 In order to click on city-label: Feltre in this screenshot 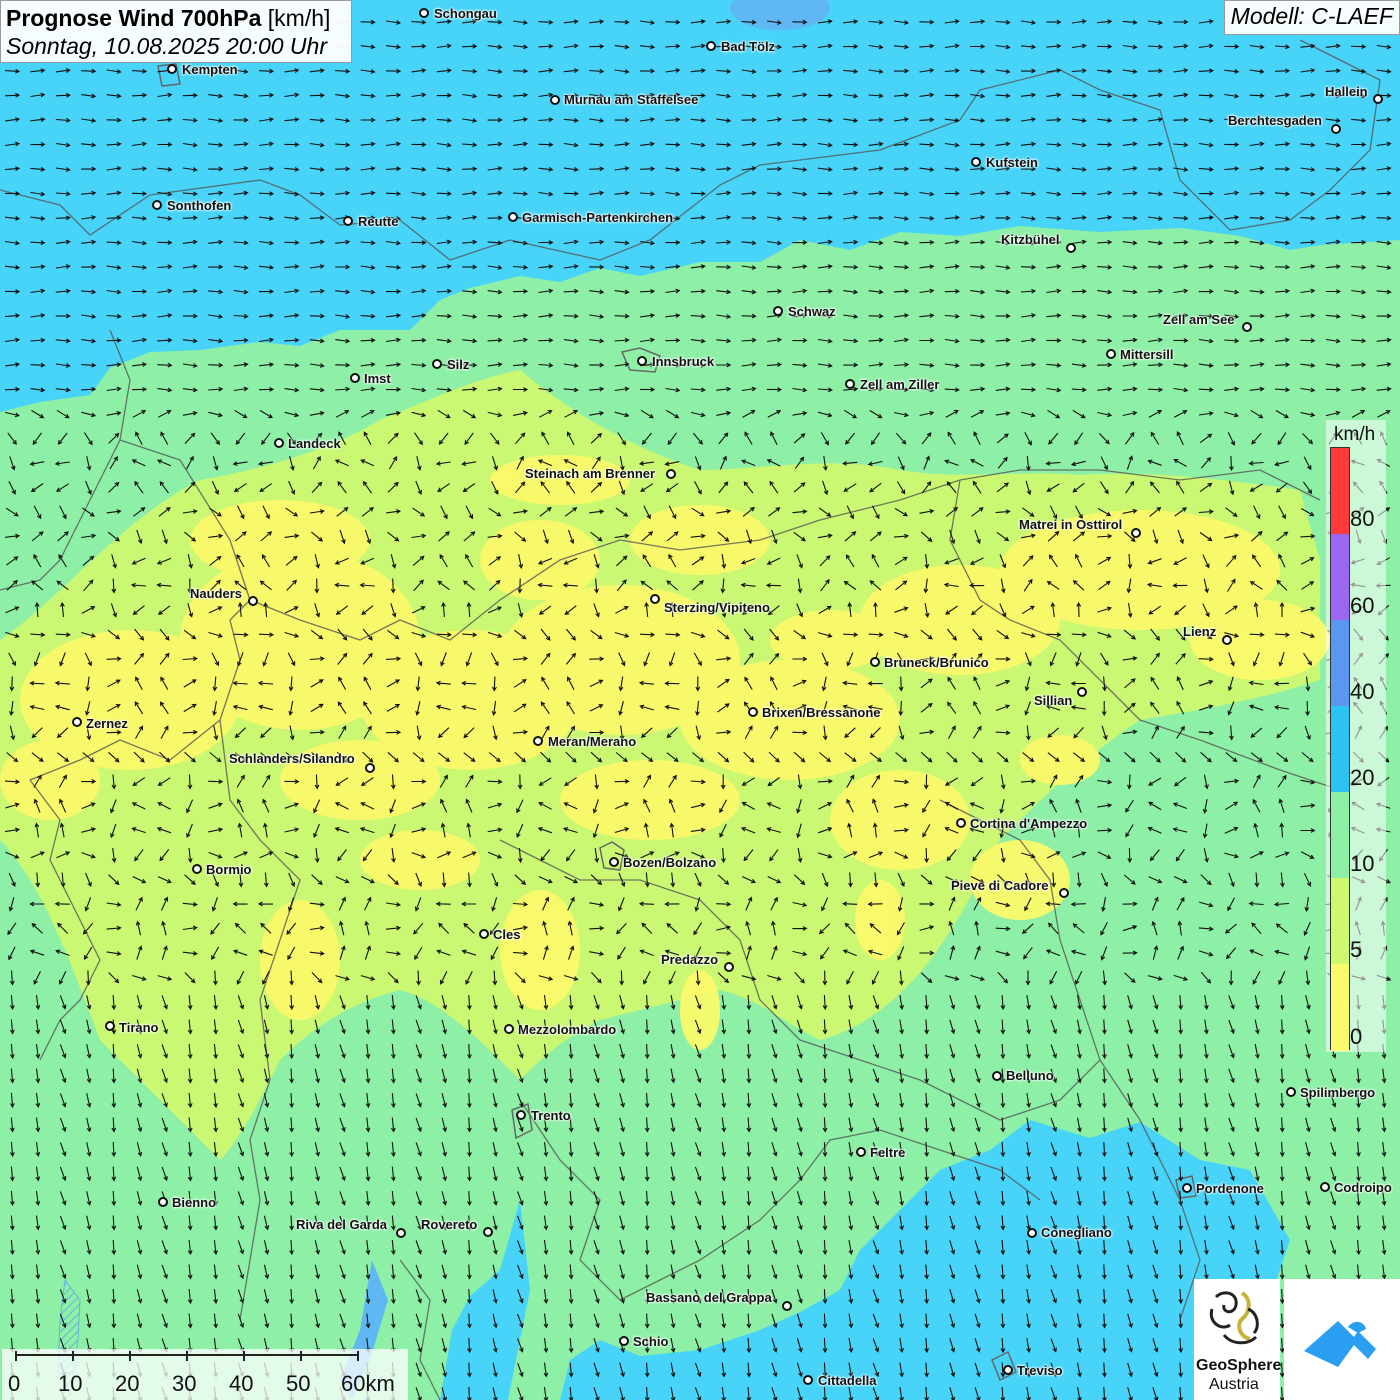, I will do `click(888, 1152)`.